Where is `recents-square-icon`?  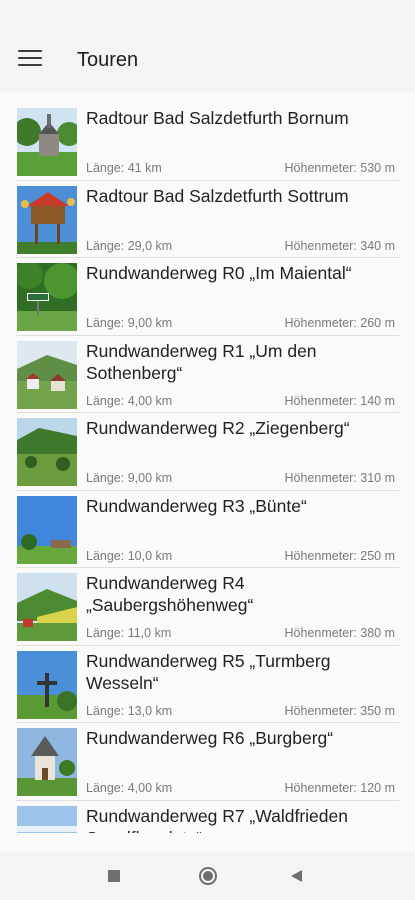
recents-square-icon is located at coordinates (114, 876).